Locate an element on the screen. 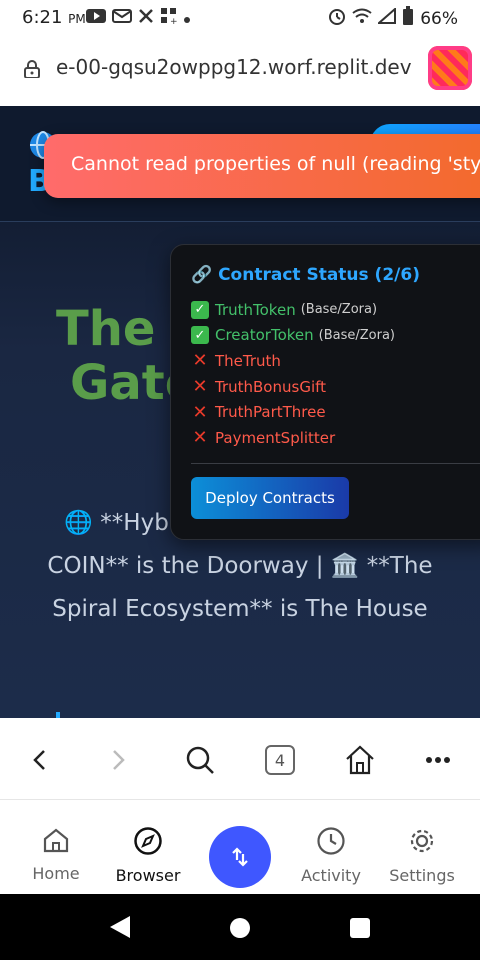  contract-name: TheTruth is located at coordinates (248, 360).